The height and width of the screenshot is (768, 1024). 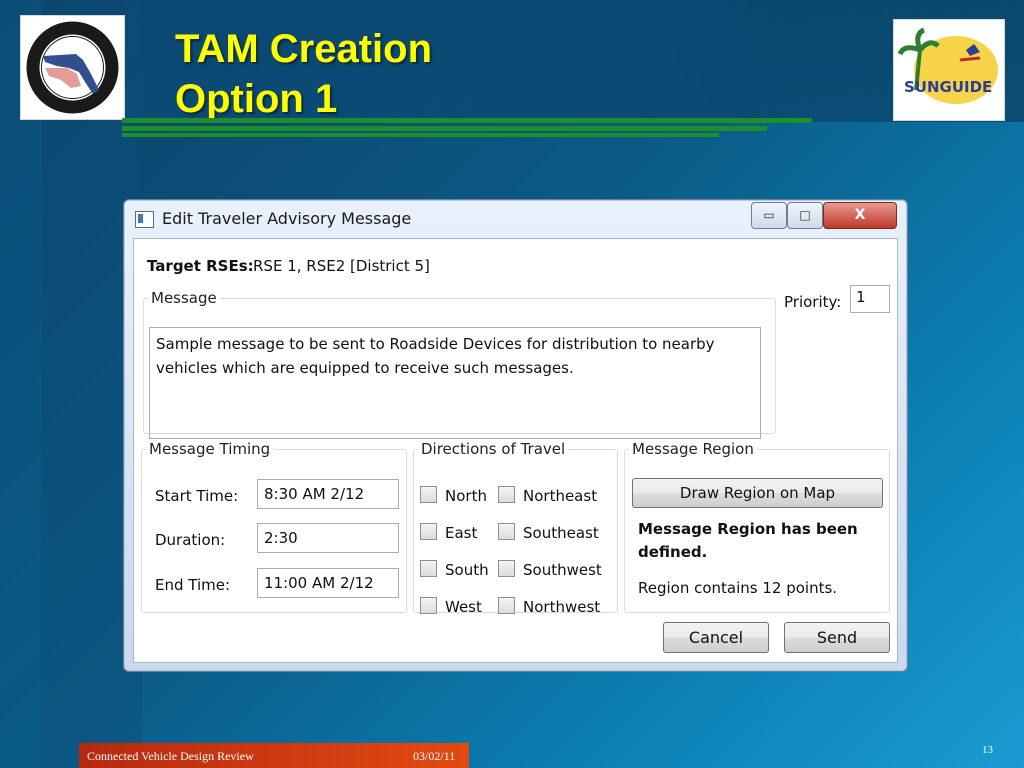 I want to click on west-checkbox: West, so click(x=451, y=607).